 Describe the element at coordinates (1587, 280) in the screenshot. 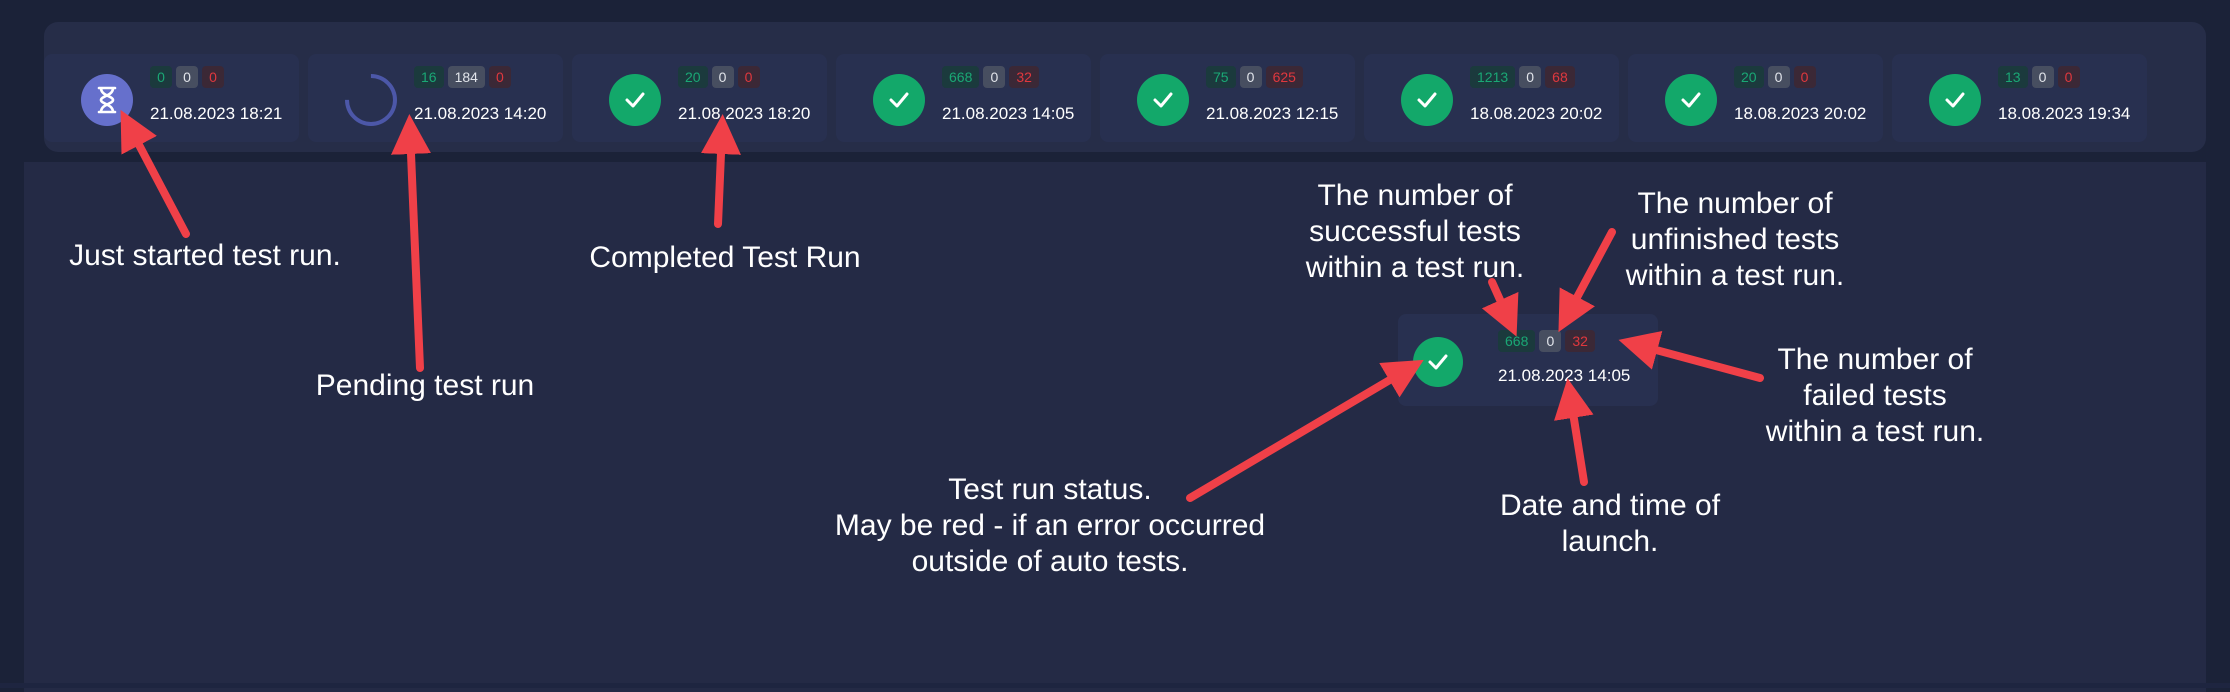

I see `arrow-to-unfinished-badge` at that location.